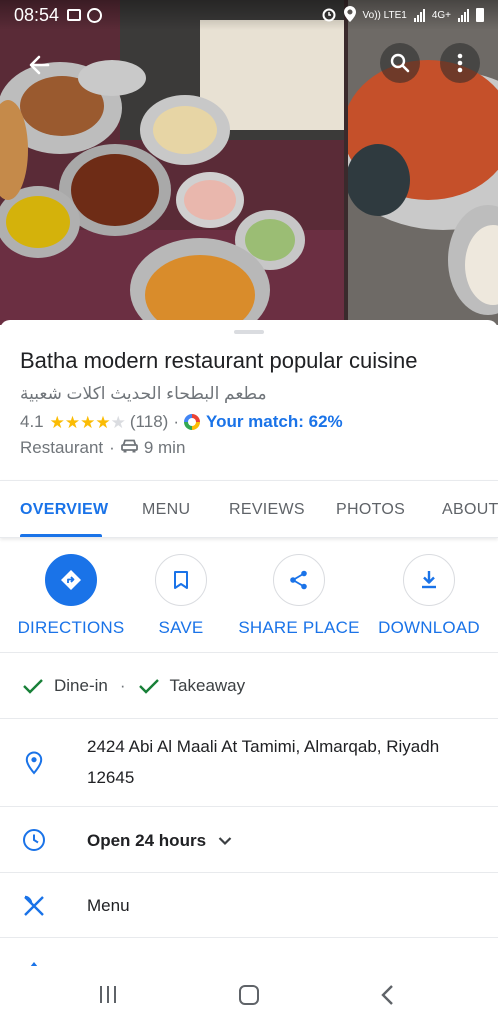  I want to click on place-category: Restaurant, so click(62, 447).